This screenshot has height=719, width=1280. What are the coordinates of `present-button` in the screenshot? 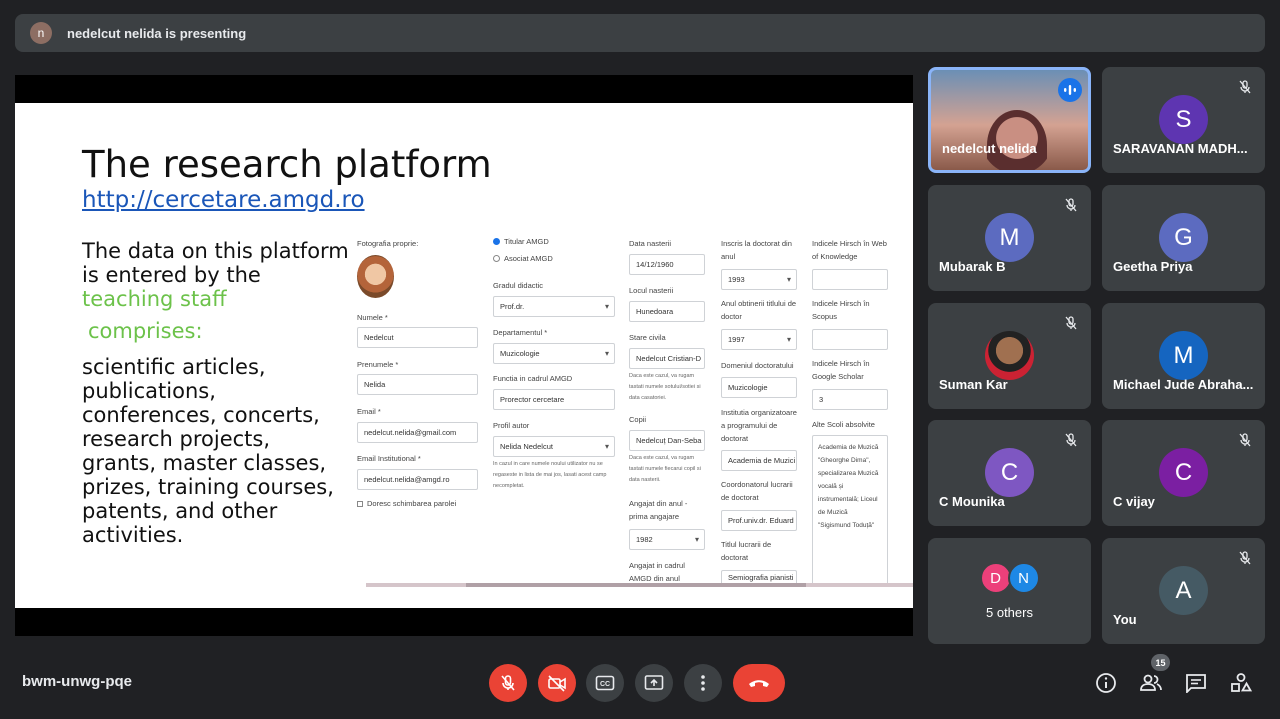 It's located at (654, 683).